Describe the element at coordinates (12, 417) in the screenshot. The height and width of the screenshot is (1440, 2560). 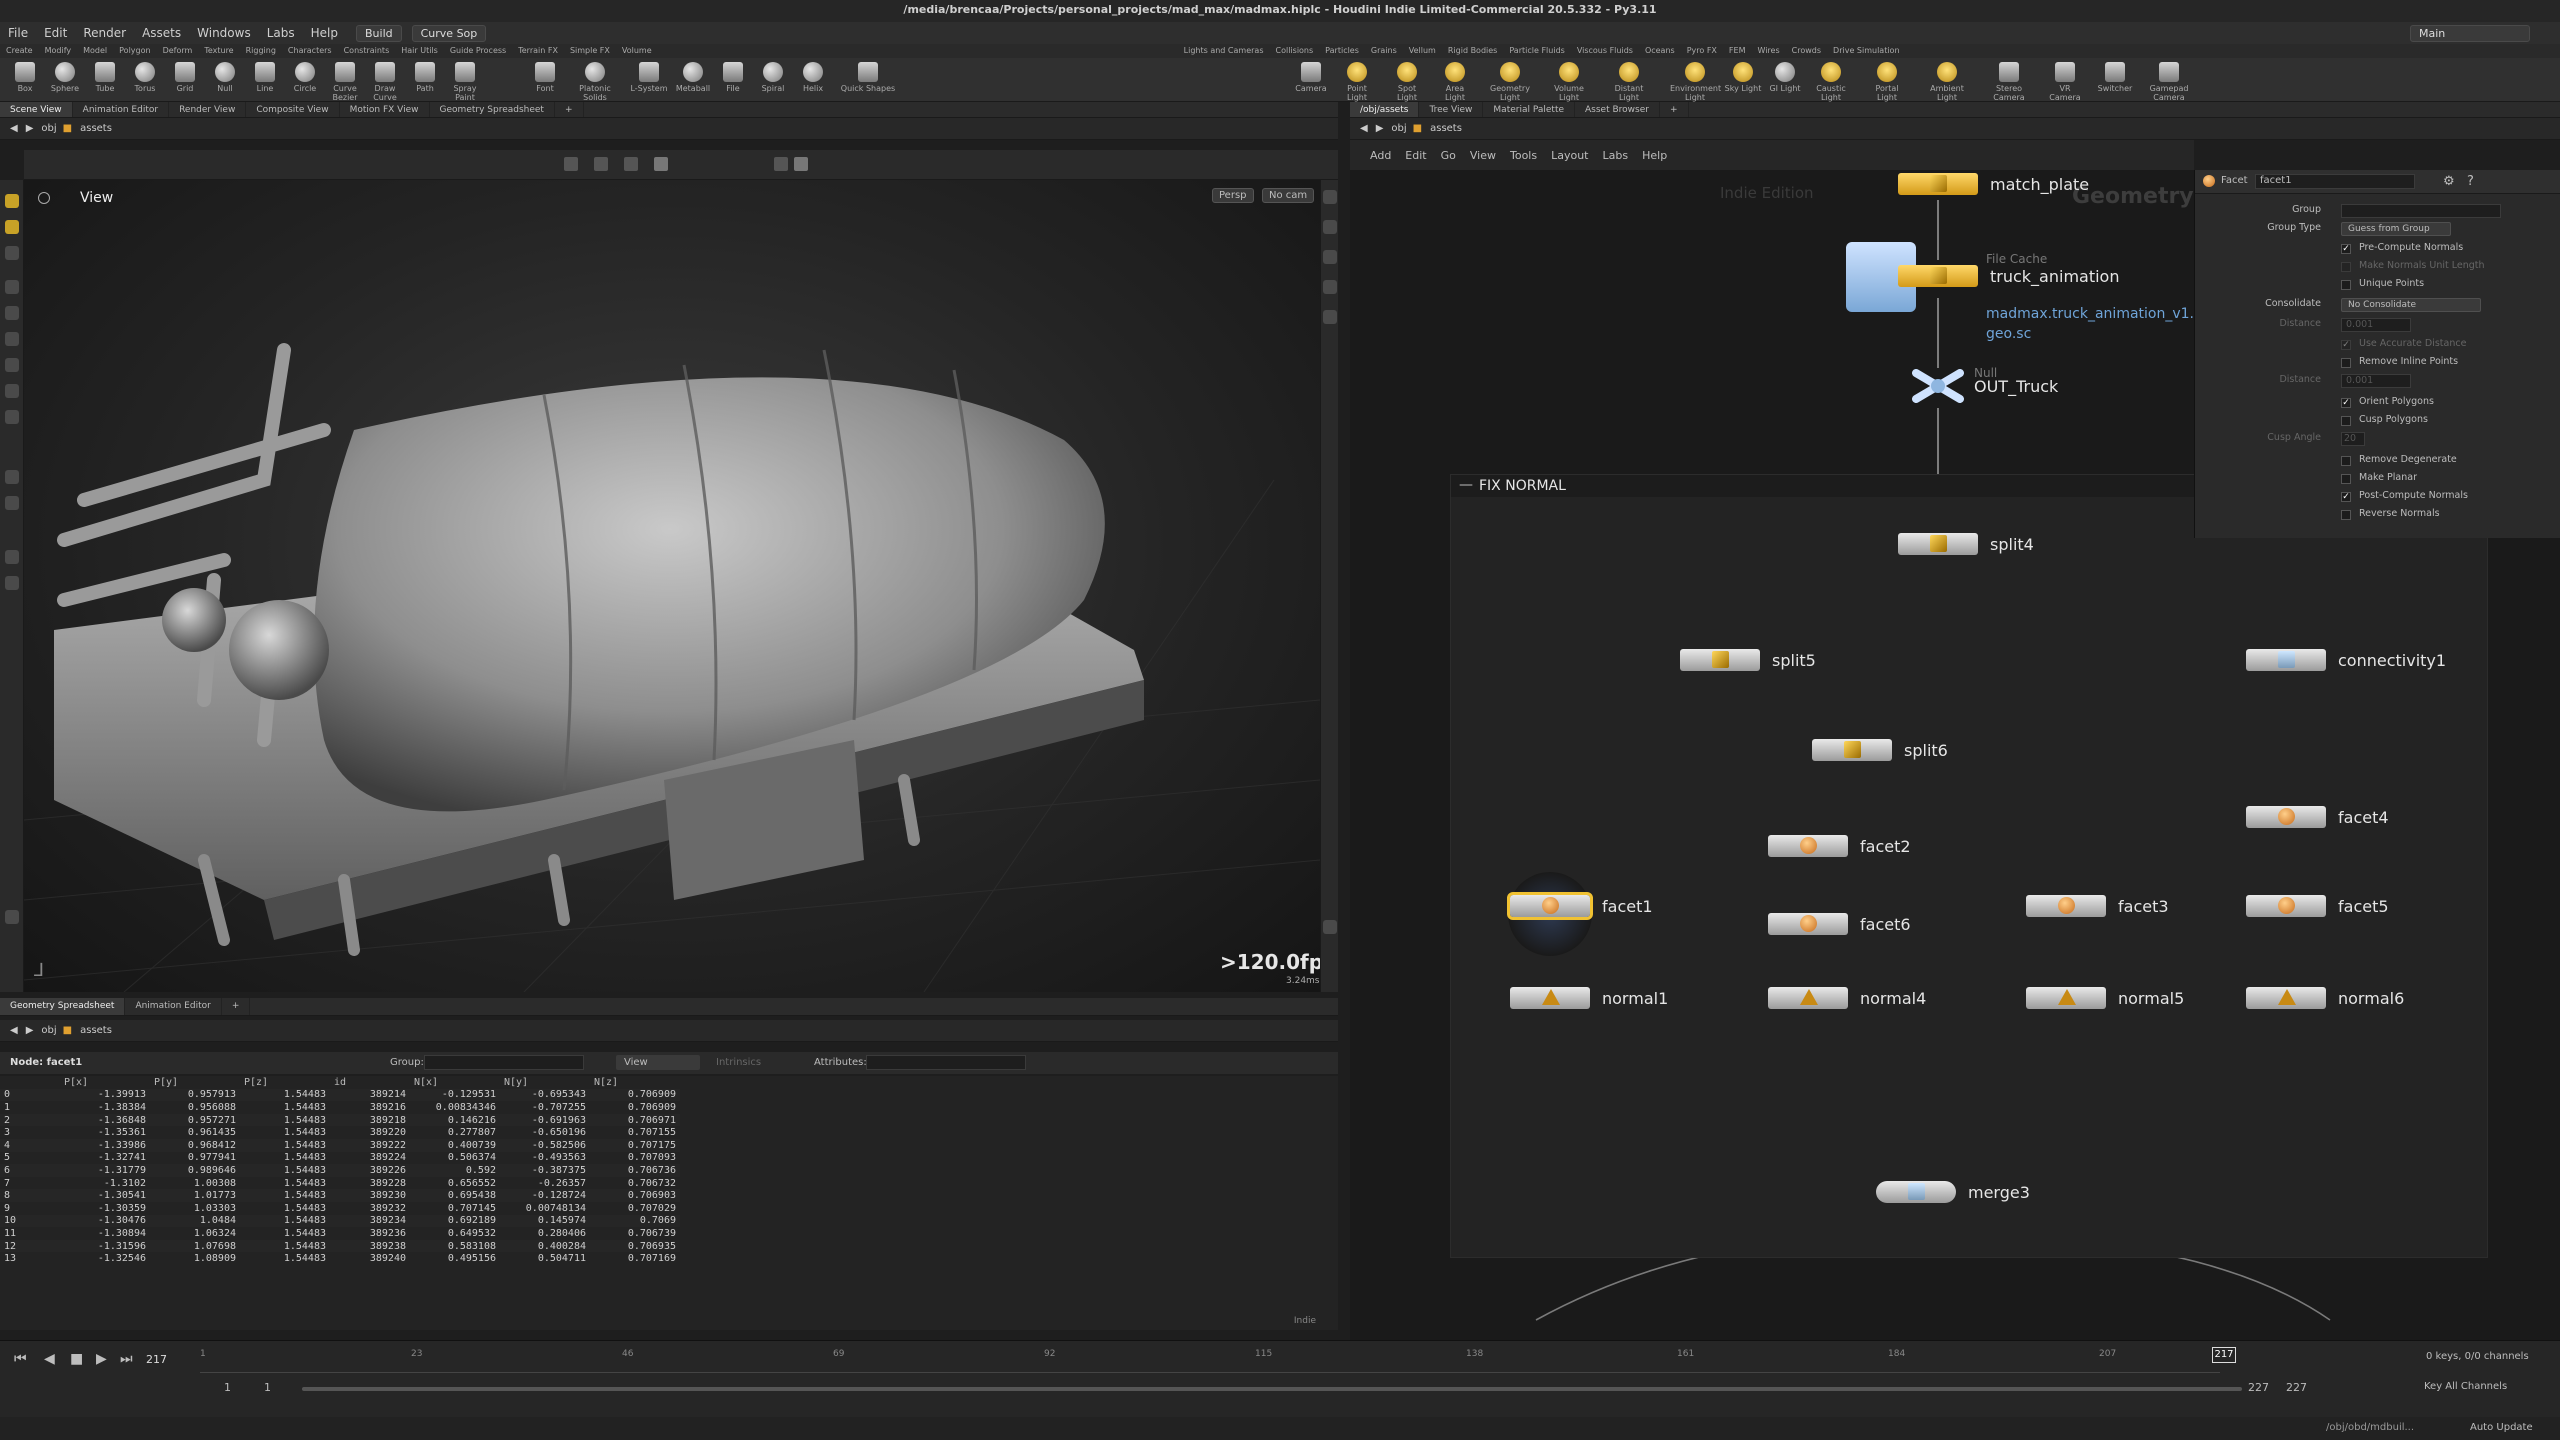
I see `snap-tool-icon` at that location.